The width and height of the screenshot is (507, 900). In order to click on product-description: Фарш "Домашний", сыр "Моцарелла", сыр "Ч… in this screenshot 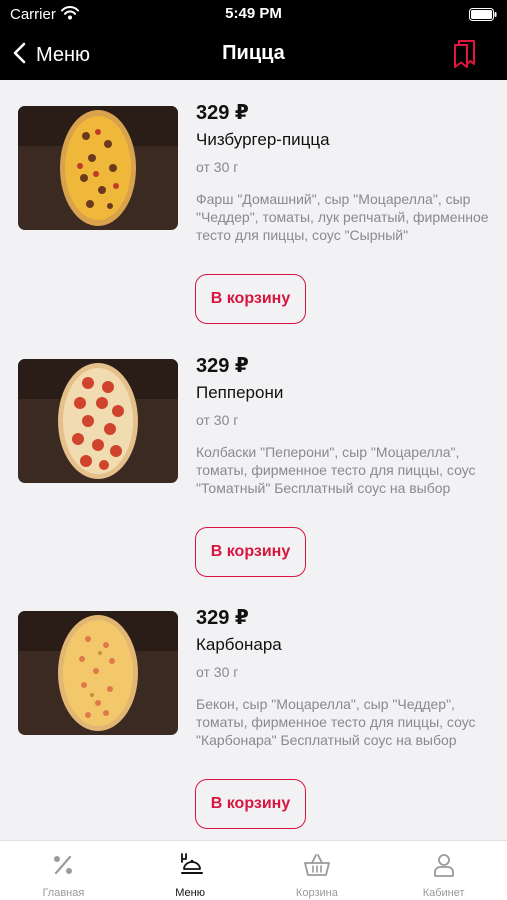, I will do `click(342, 217)`.